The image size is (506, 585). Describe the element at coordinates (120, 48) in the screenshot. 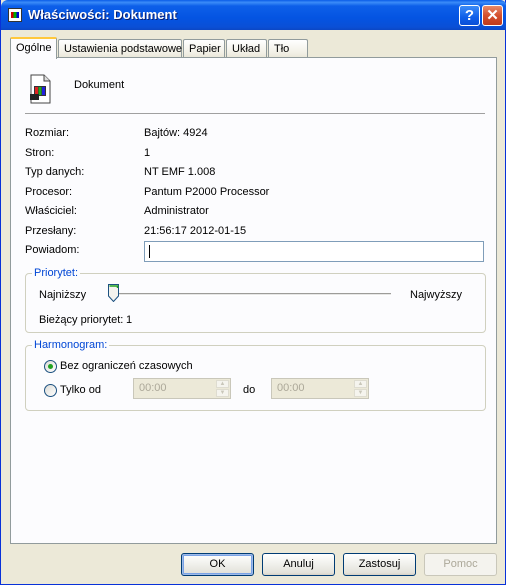

I see `tab-basic-settings: Ustawienia podstawowe` at that location.